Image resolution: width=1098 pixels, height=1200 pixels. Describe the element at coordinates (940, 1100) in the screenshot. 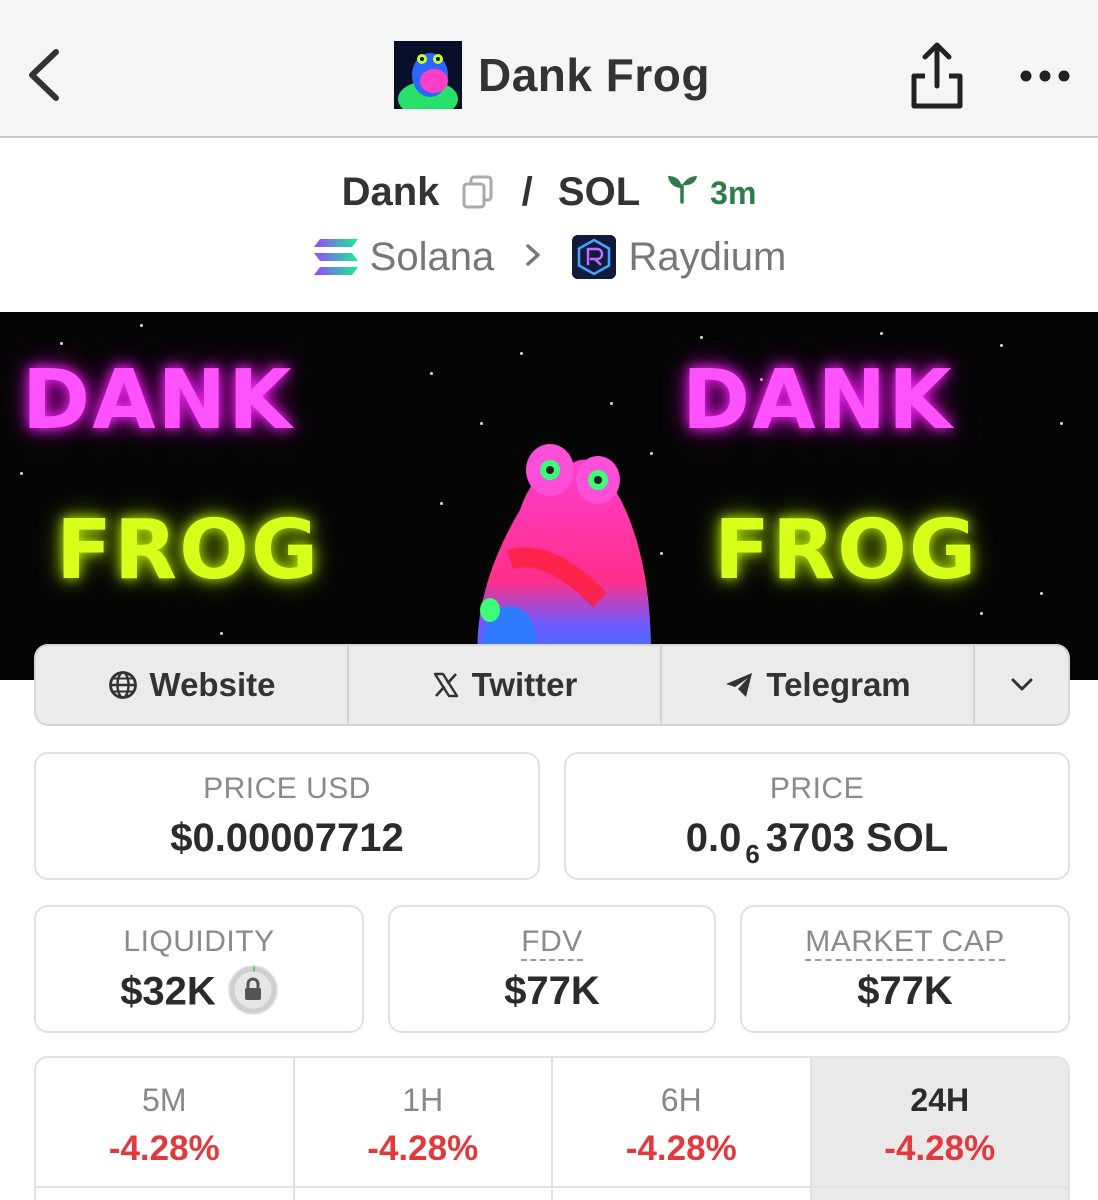

I see `change-label: 24H` at that location.